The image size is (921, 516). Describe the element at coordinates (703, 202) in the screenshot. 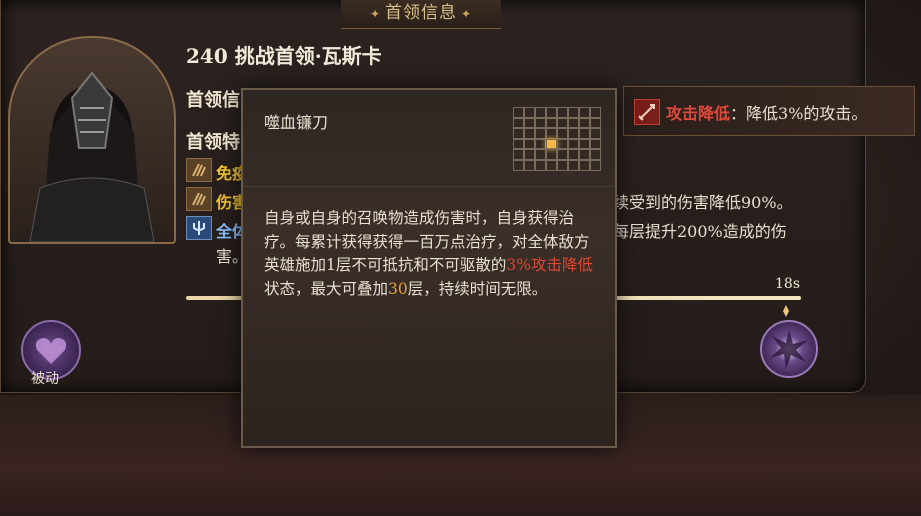

I see `trait-desc-line1: 续受到的伤害降低90%。` at that location.